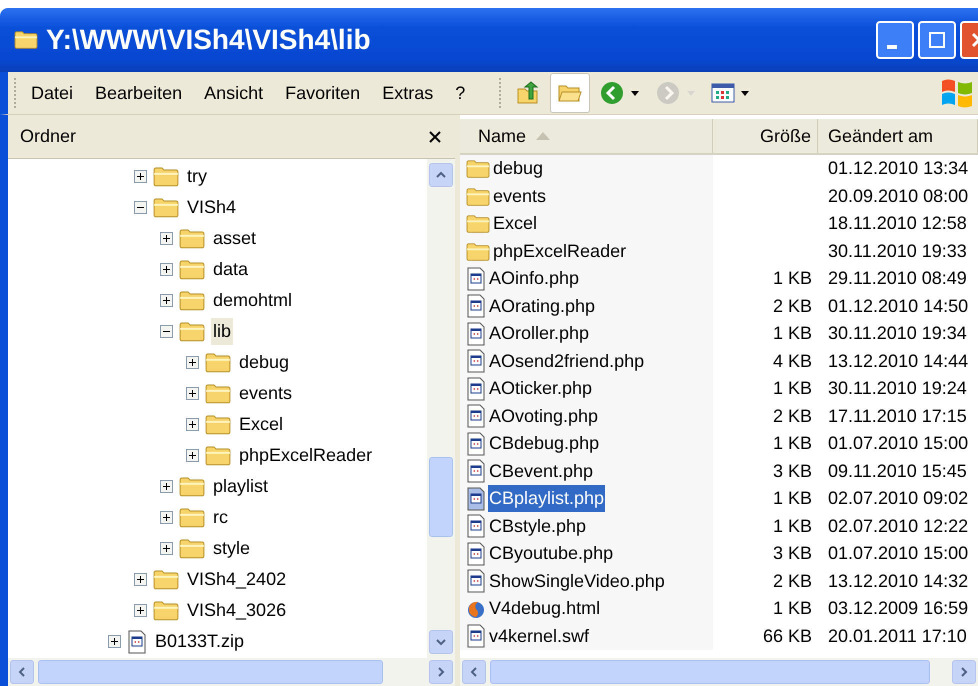 The width and height of the screenshot is (978, 686). I want to click on windows-flag-logo, so click(957, 93).